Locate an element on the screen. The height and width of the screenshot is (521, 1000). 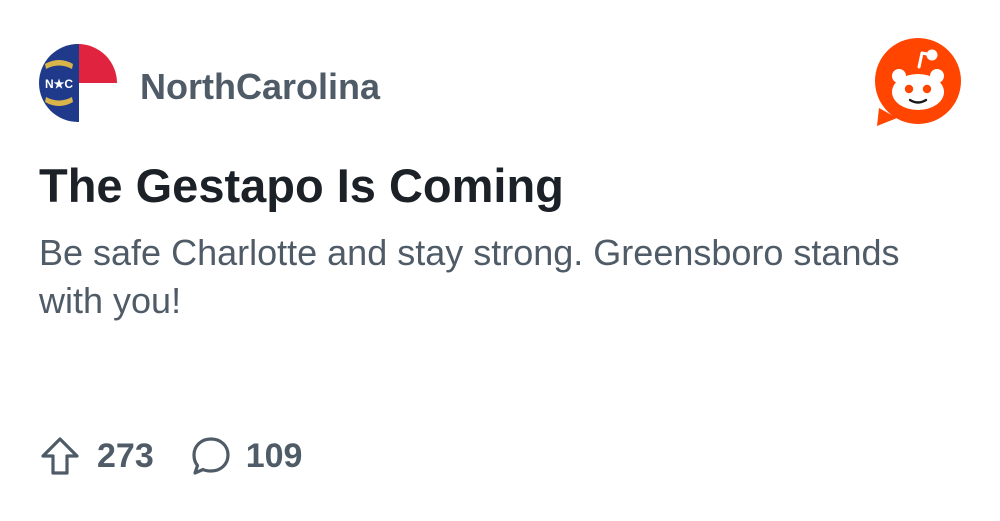
upvote-count: 273 is located at coordinates (125, 456).